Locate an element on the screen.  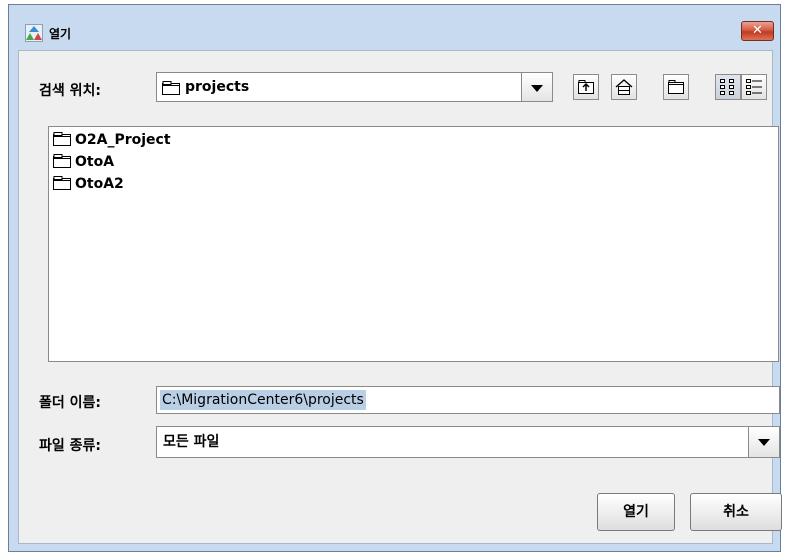
file-type-label: 파일 종류: is located at coordinates (70, 446).